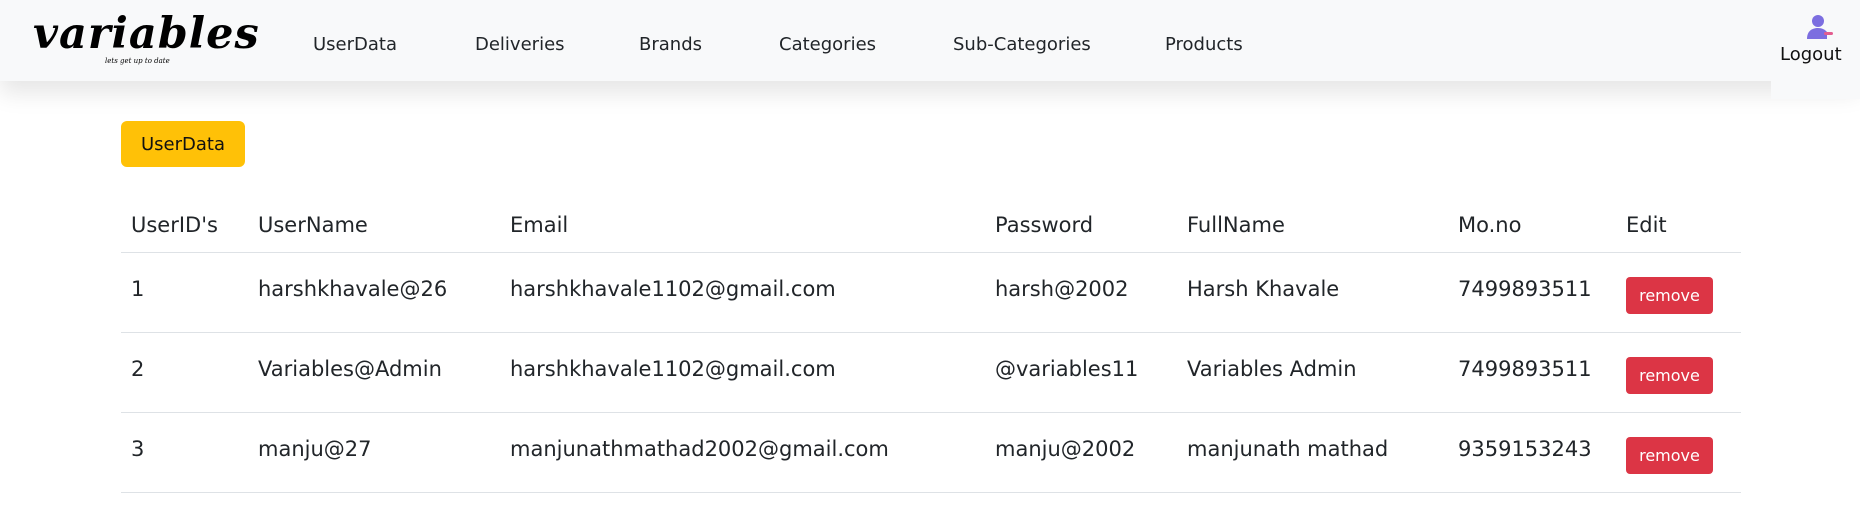 This screenshot has height=527, width=1860. I want to click on brand-tagline: lets get up to date, so click(137, 61).